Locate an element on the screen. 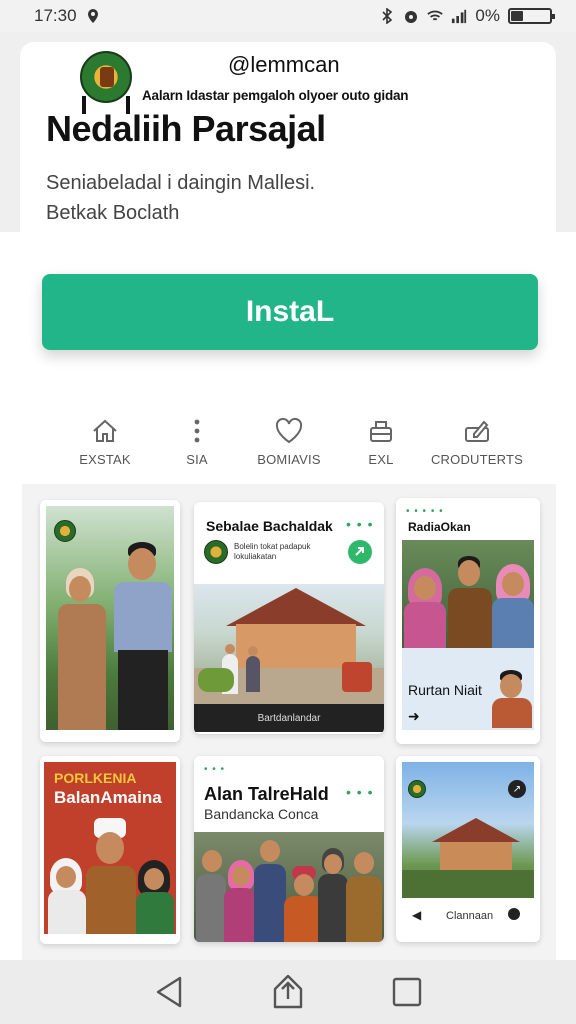  category-label: EXSTAK is located at coordinates (105, 459).